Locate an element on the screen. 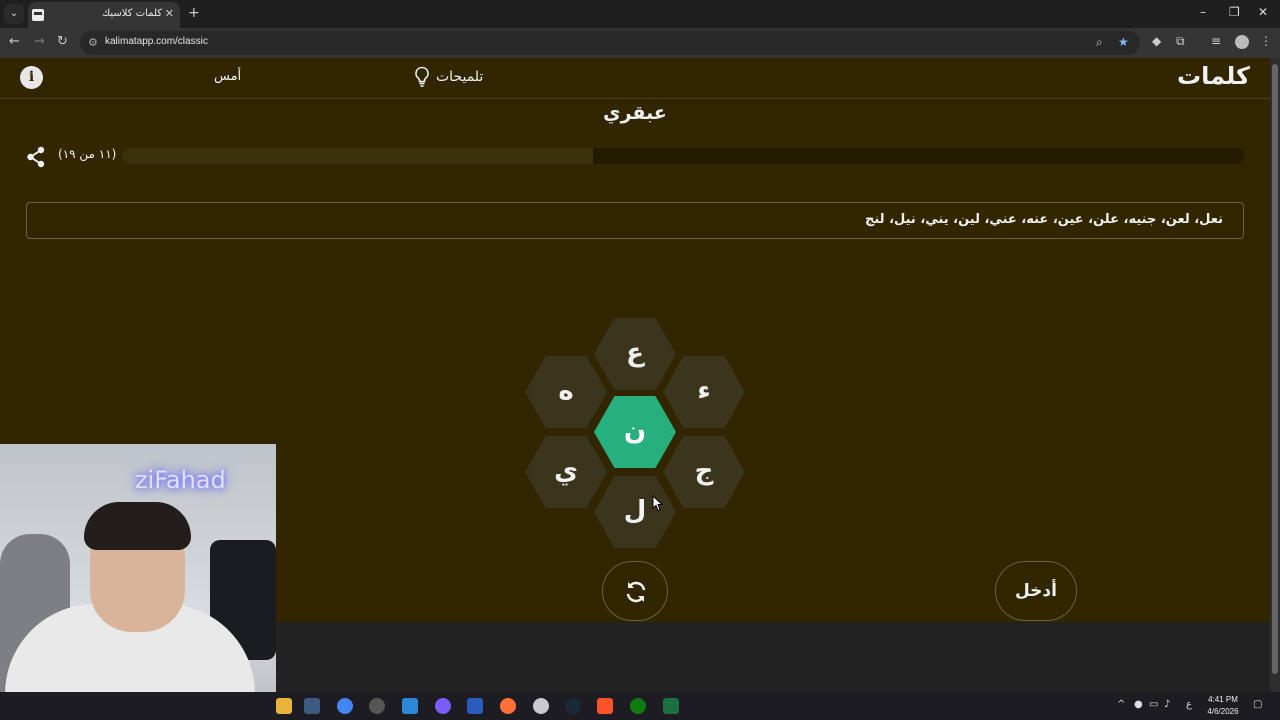 This screenshot has width=1280, height=720. tab-close-icon: ✕ is located at coordinates (169, 13).